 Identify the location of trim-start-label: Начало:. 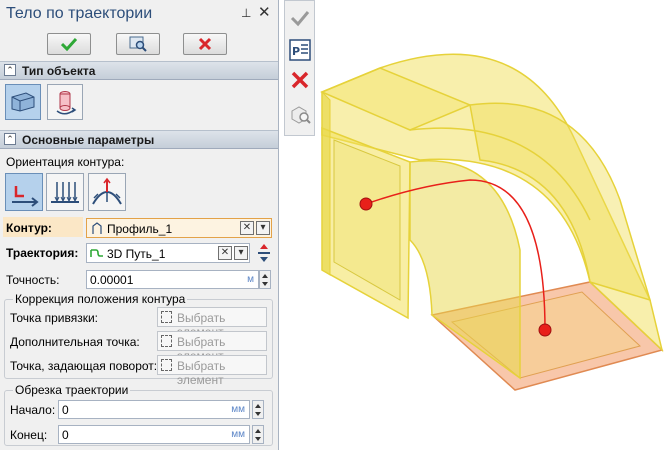
(33, 410).